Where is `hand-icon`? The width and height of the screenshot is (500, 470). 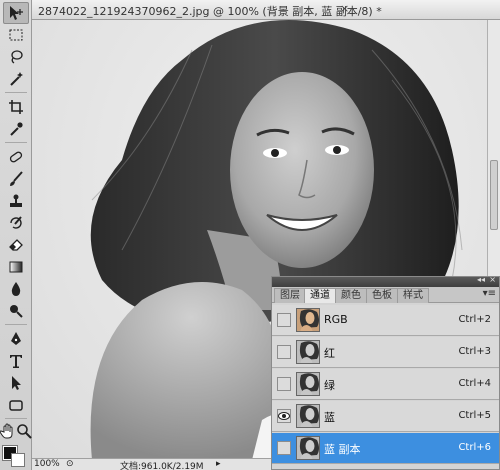
hand-icon is located at coordinates (6, 431).